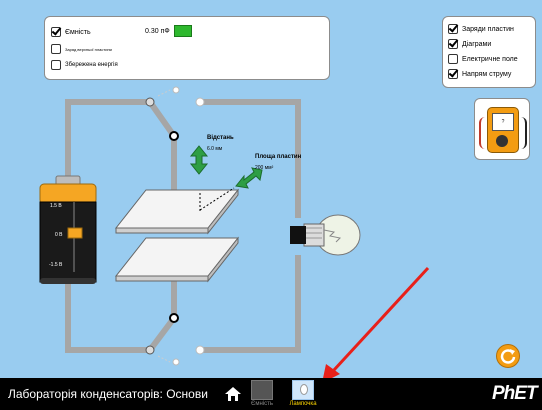 This screenshot has width=542, height=410. I want to click on current-direction-checkbox-row: Напрям струму, so click(479, 74).